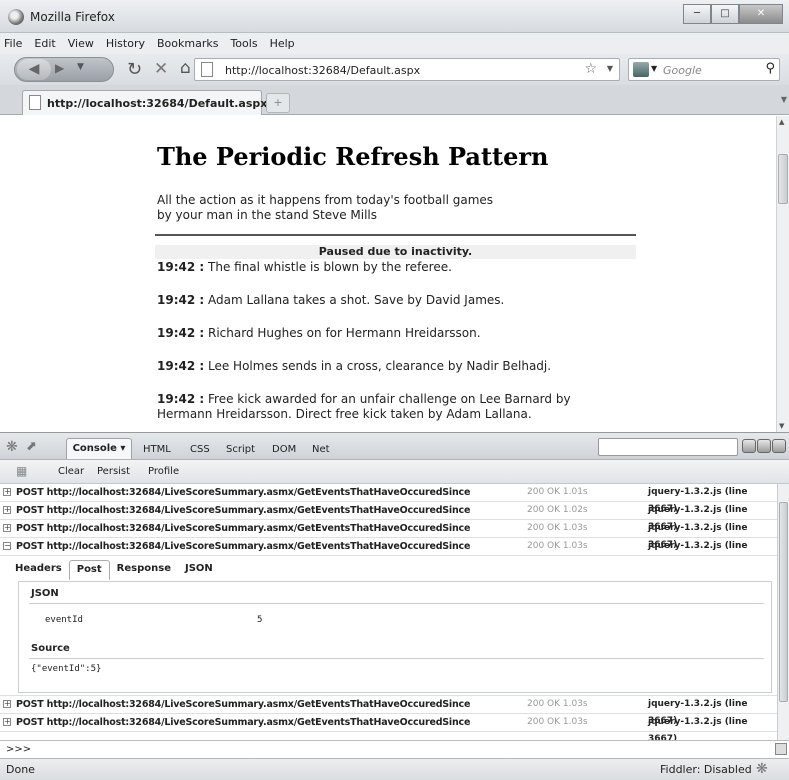 This screenshot has width=789, height=780. What do you see at coordinates (240, 449) in the screenshot?
I see `tab-script: Script` at bounding box center [240, 449].